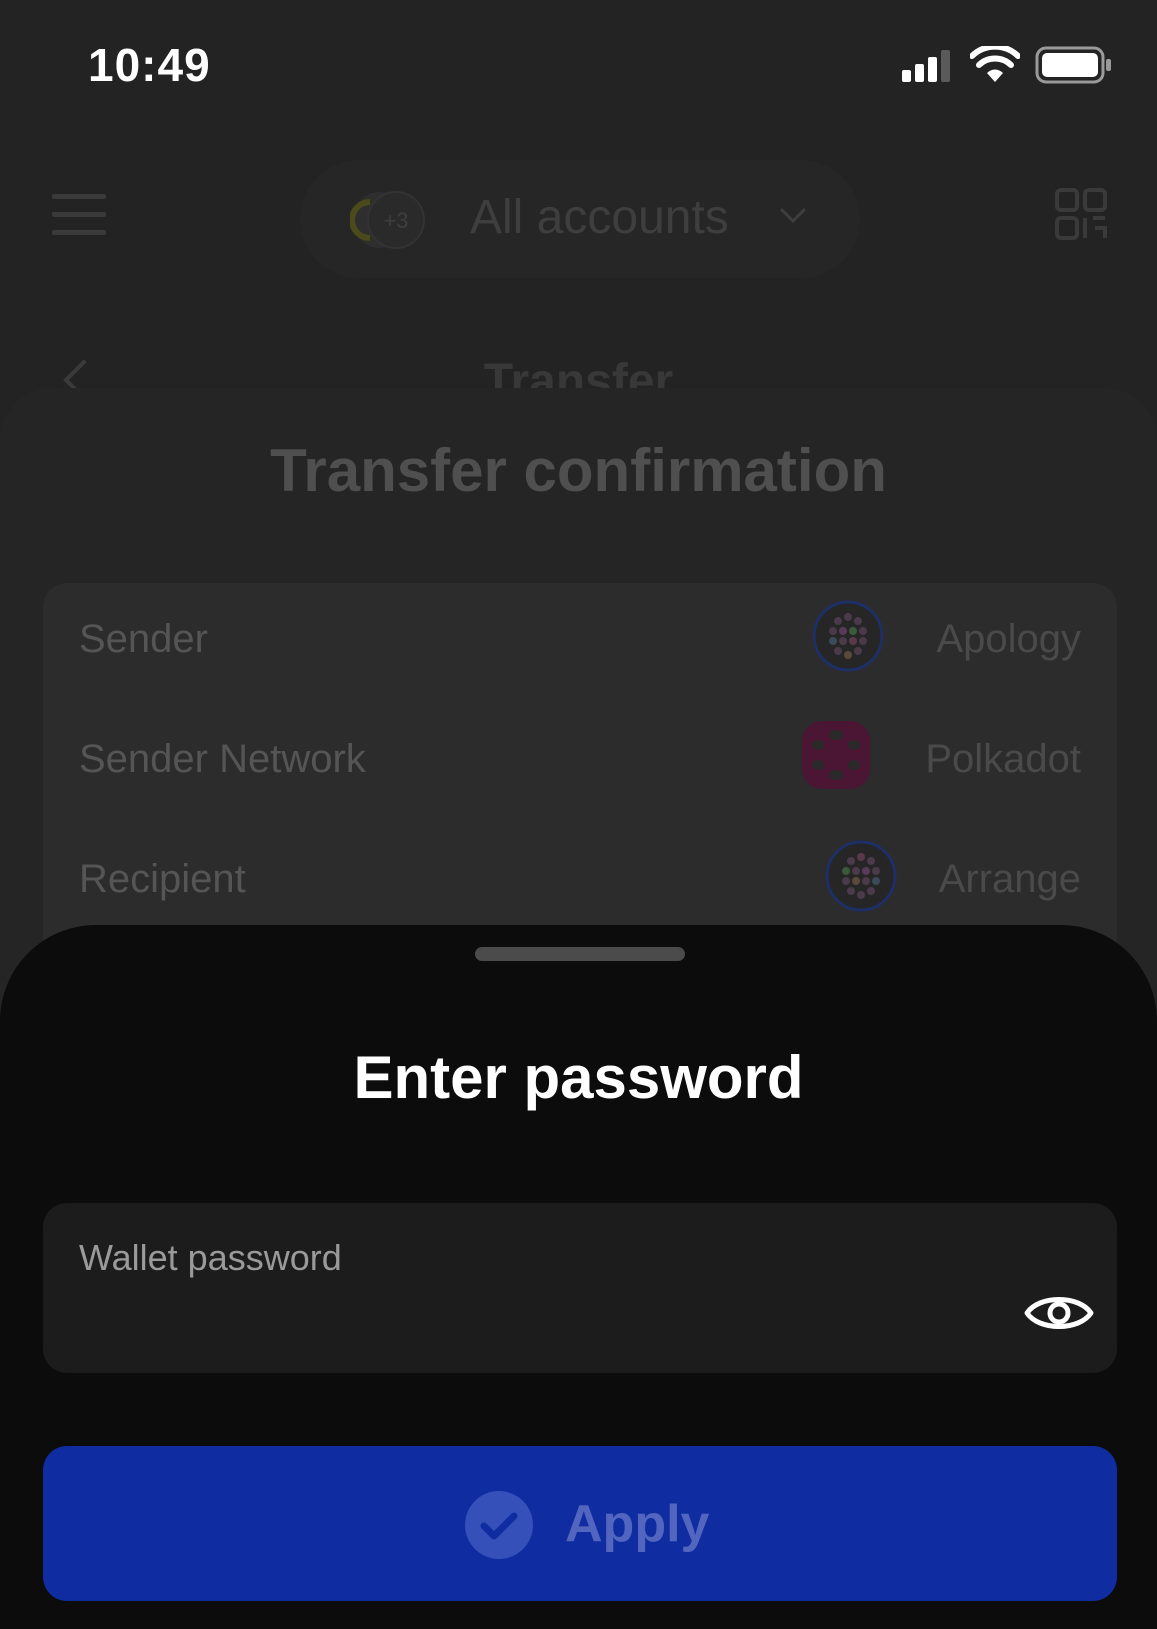 The height and width of the screenshot is (1629, 1157). Describe the element at coordinates (580, 876) in the screenshot. I see `detail-row-recipient: Recipient Arrange` at that location.